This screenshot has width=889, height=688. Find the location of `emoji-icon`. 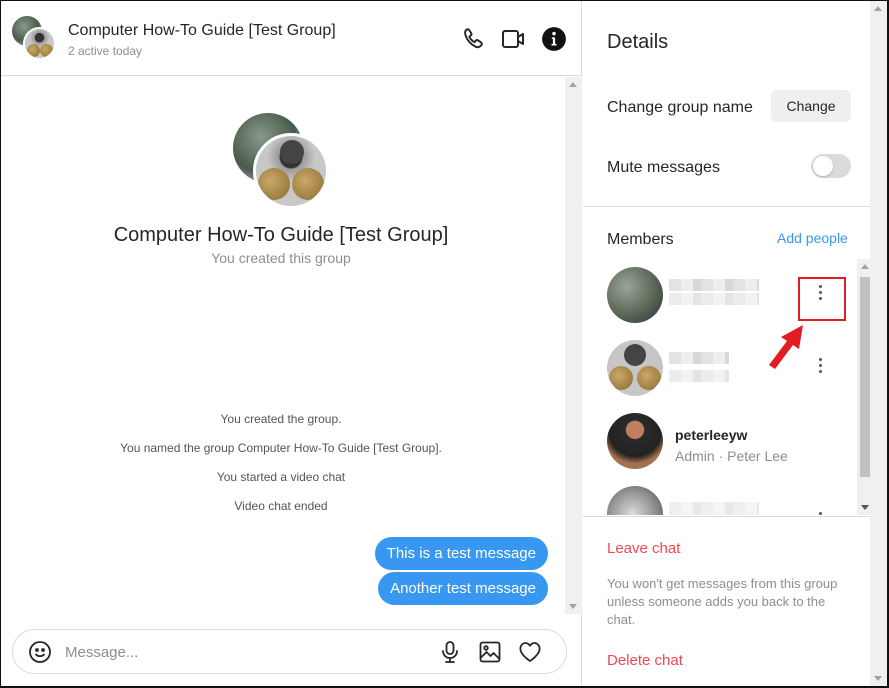

emoji-icon is located at coordinates (40, 652).